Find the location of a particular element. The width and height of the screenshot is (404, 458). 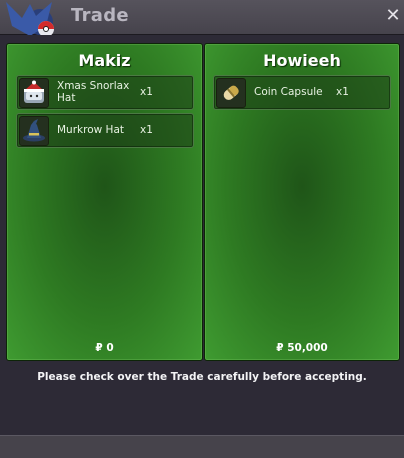

player-name-right: Howieeh is located at coordinates (302, 60).